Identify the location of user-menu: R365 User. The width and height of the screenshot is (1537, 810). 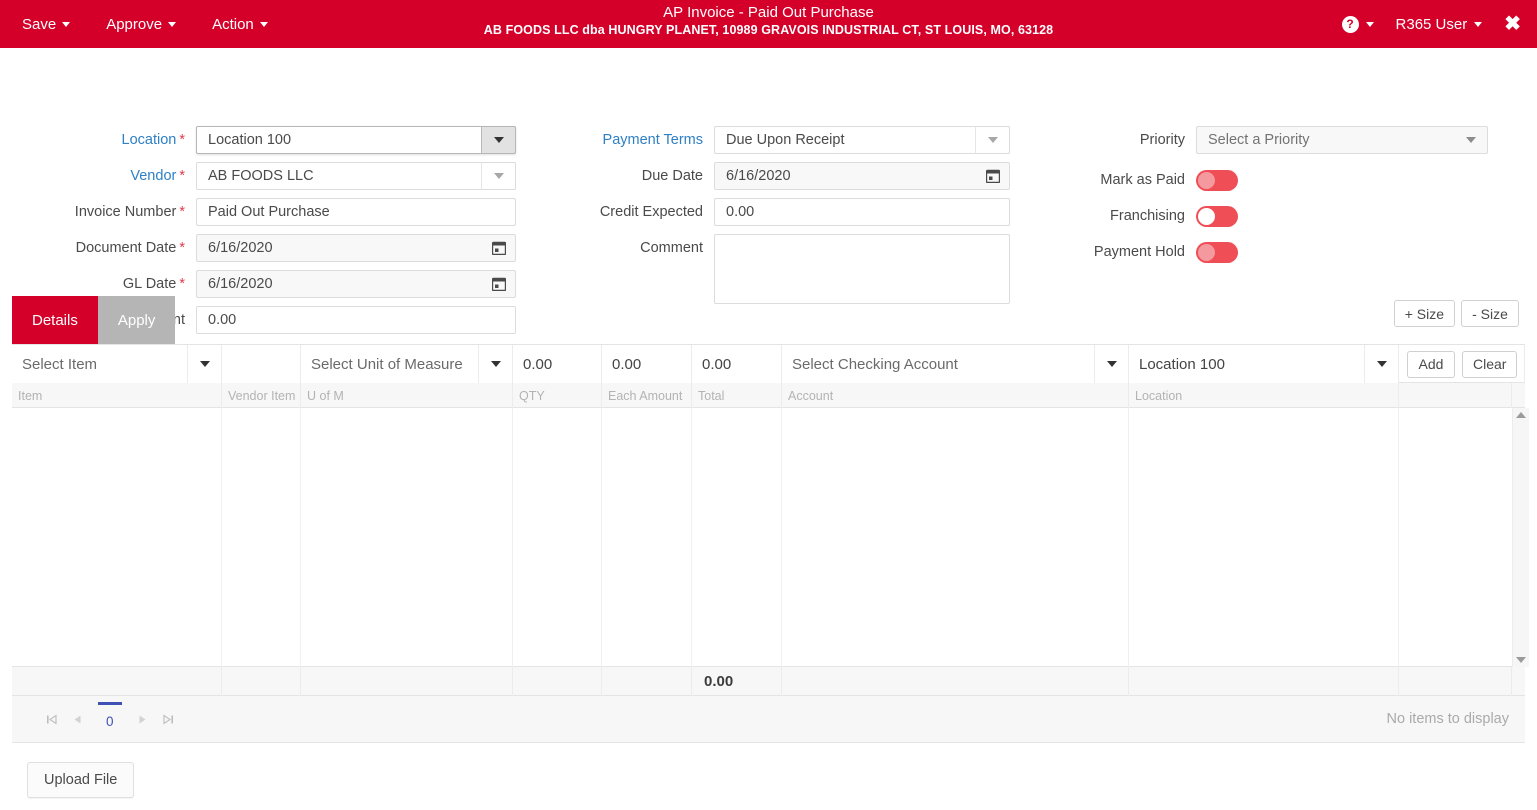
(1439, 24).